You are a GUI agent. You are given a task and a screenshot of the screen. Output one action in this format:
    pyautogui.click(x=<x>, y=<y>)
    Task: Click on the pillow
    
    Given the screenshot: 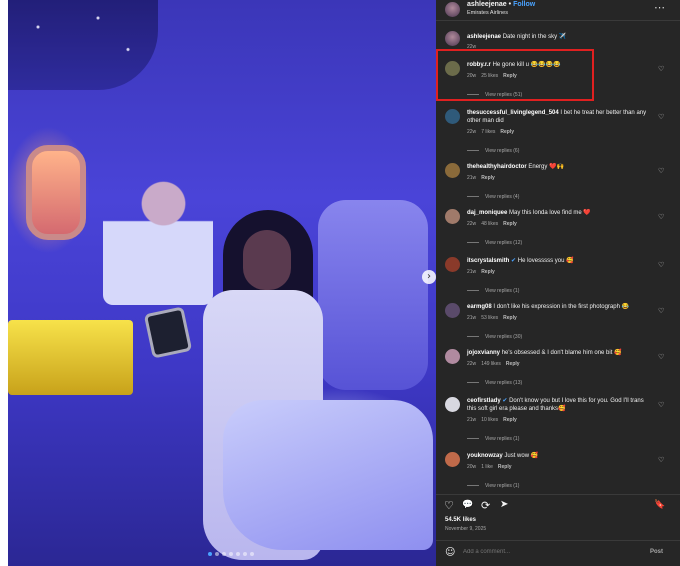 What is the action you would take?
    pyautogui.click(x=328, y=475)
    